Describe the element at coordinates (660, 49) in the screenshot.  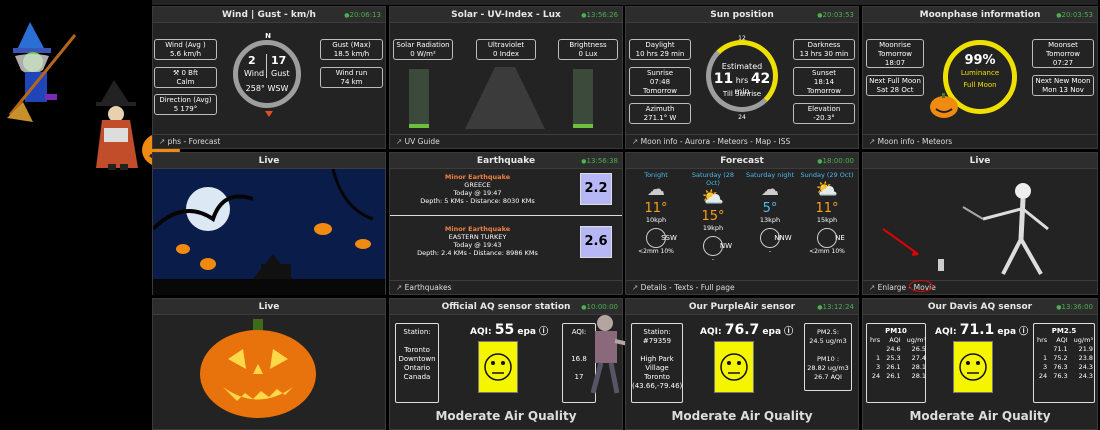
I see `daylight-box: Daylight 10 hrs 29 min` at that location.